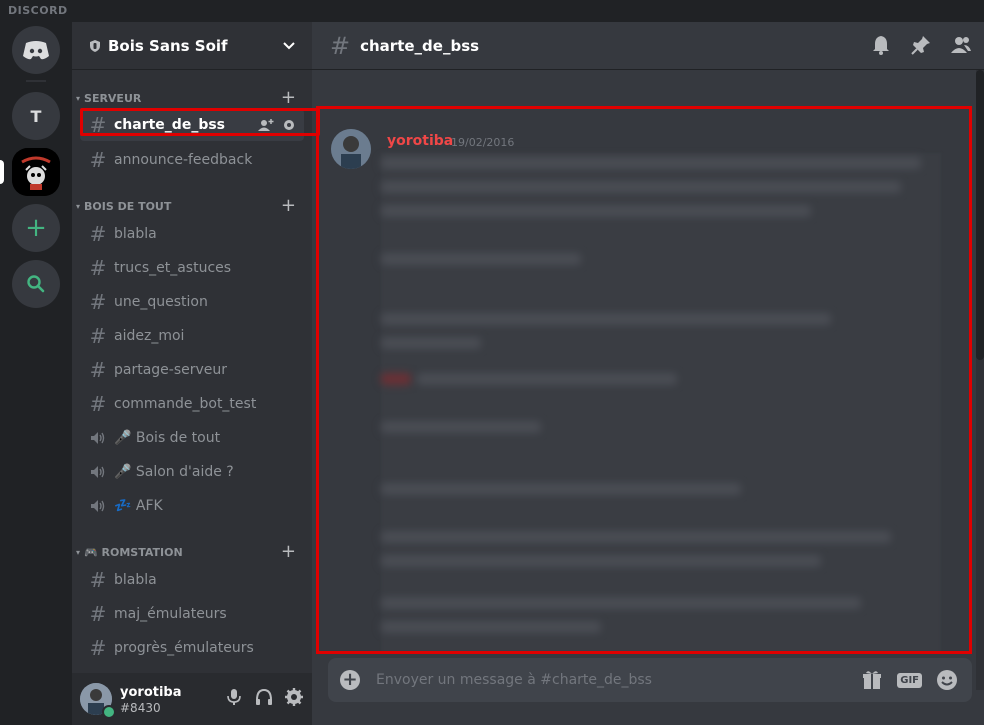 The width and height of the screenshot is (984, 725). What do you see at coordinates (36, 373) in the screenshot?
I see `guild-list: T +` at bounding box center [36, 373].